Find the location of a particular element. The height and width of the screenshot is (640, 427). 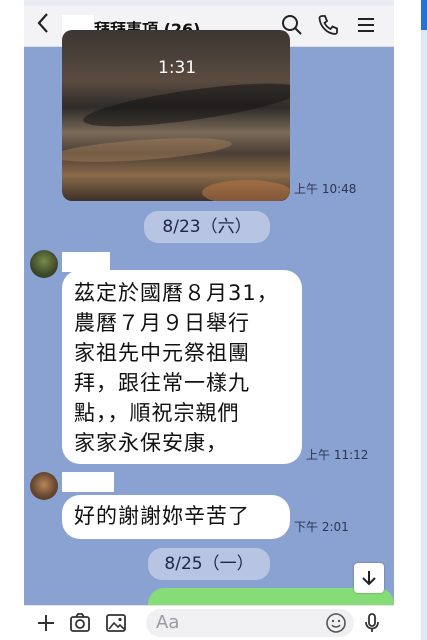

date-separator: 8/23（六） is located at coordinates (207, 227).